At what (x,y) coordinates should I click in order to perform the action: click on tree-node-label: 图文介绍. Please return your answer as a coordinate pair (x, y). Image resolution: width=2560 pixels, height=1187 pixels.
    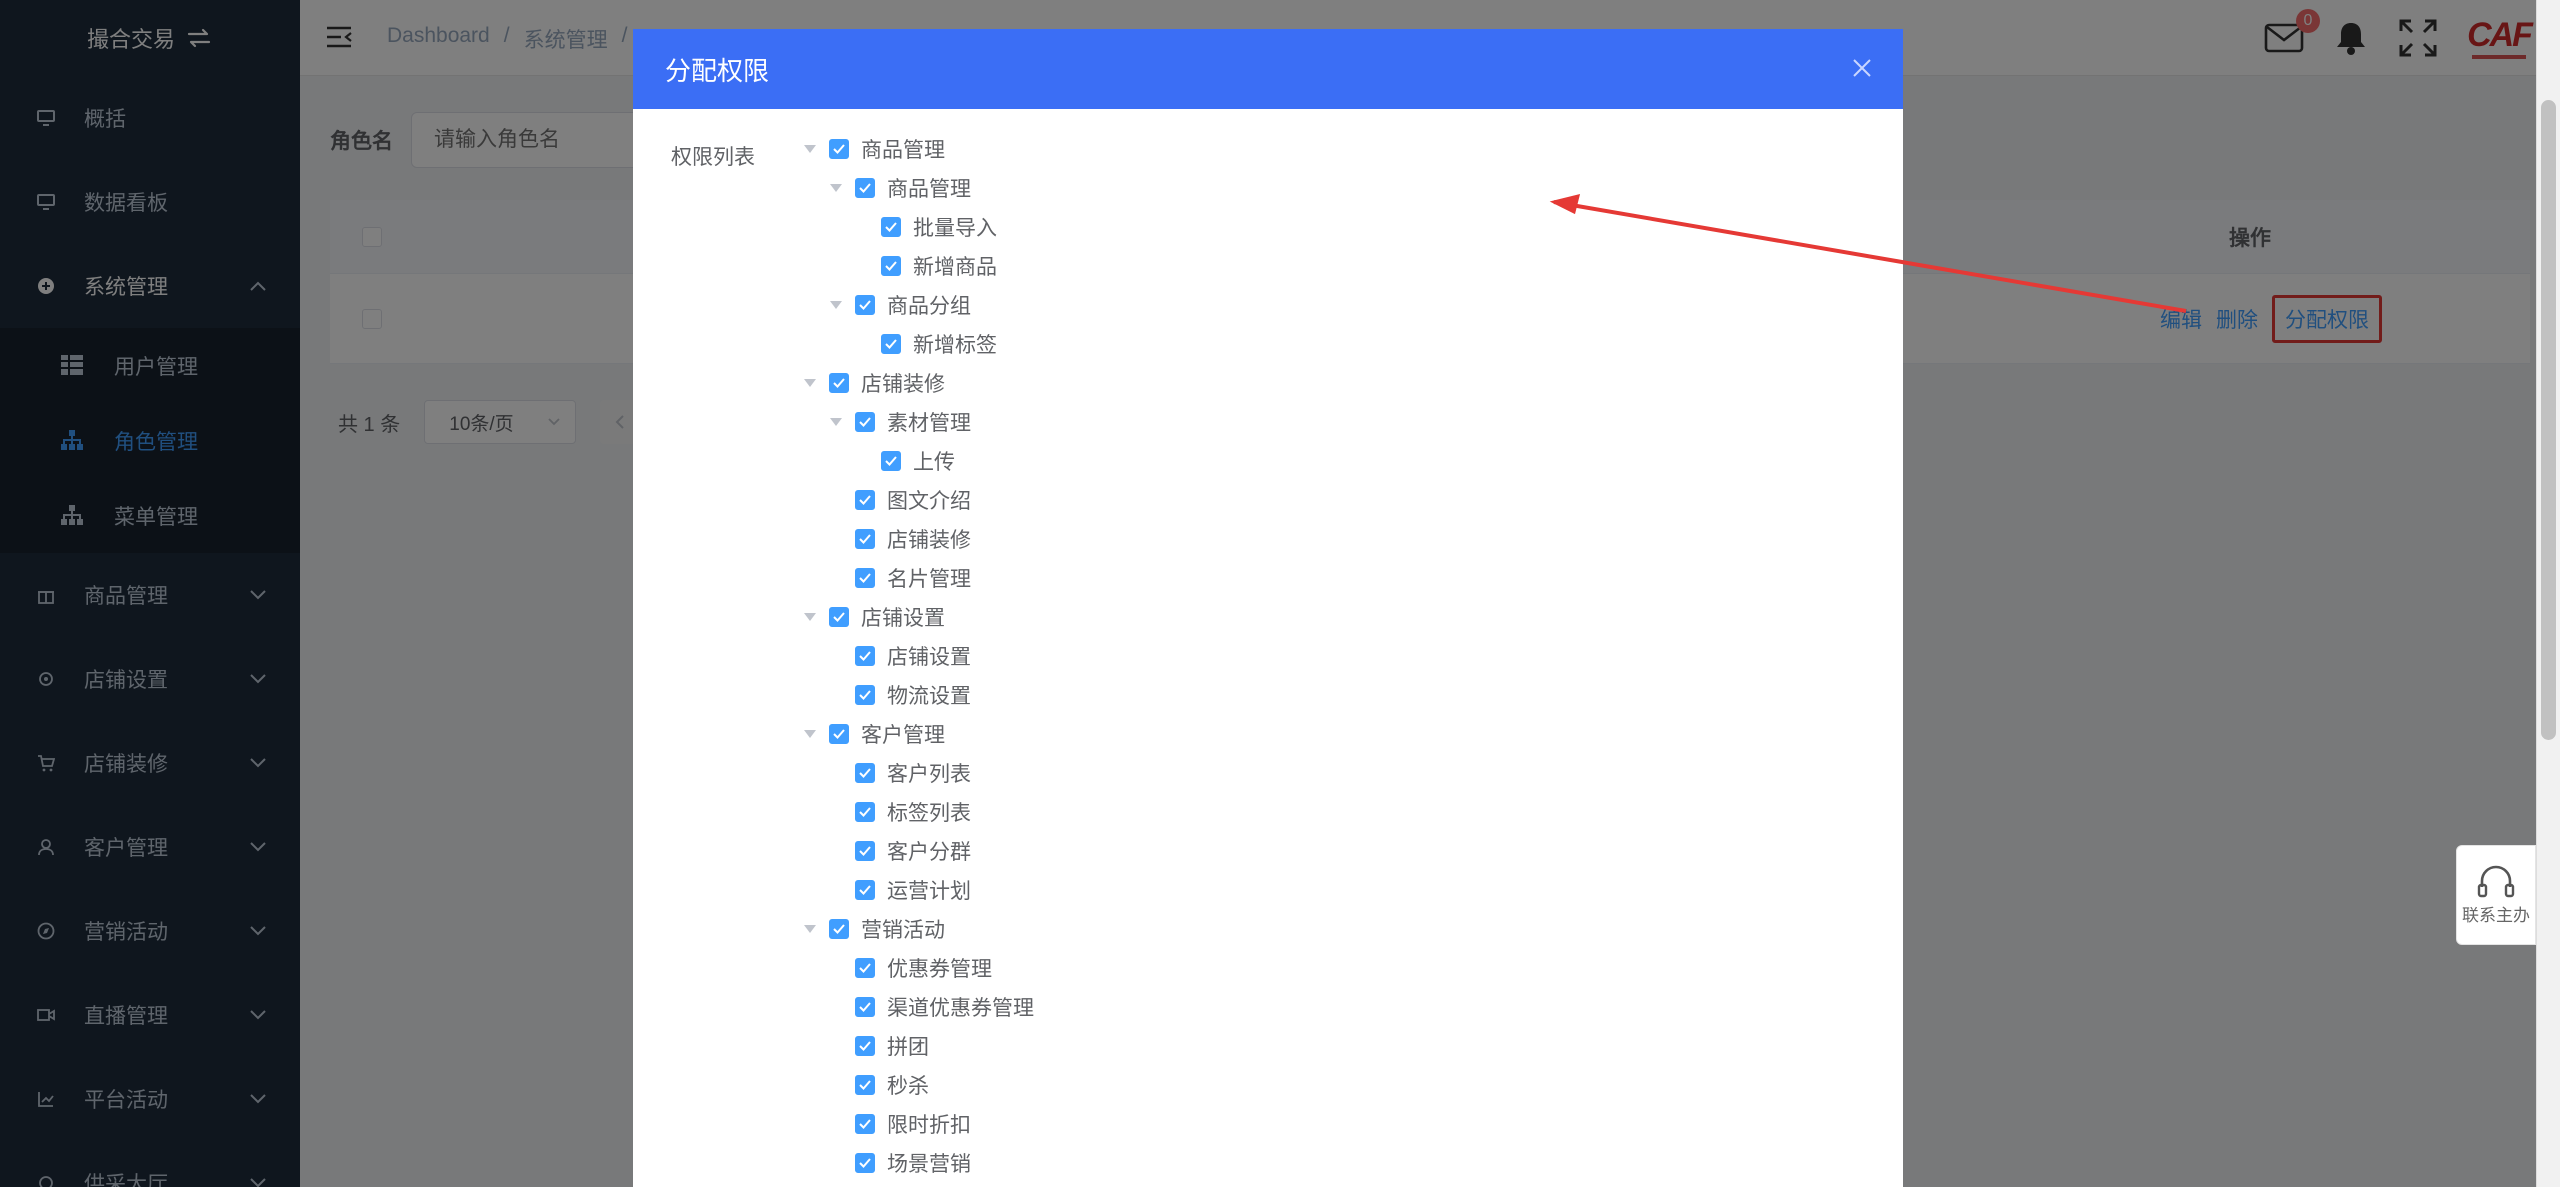
    Looking at the image, I should click on (929, 501).